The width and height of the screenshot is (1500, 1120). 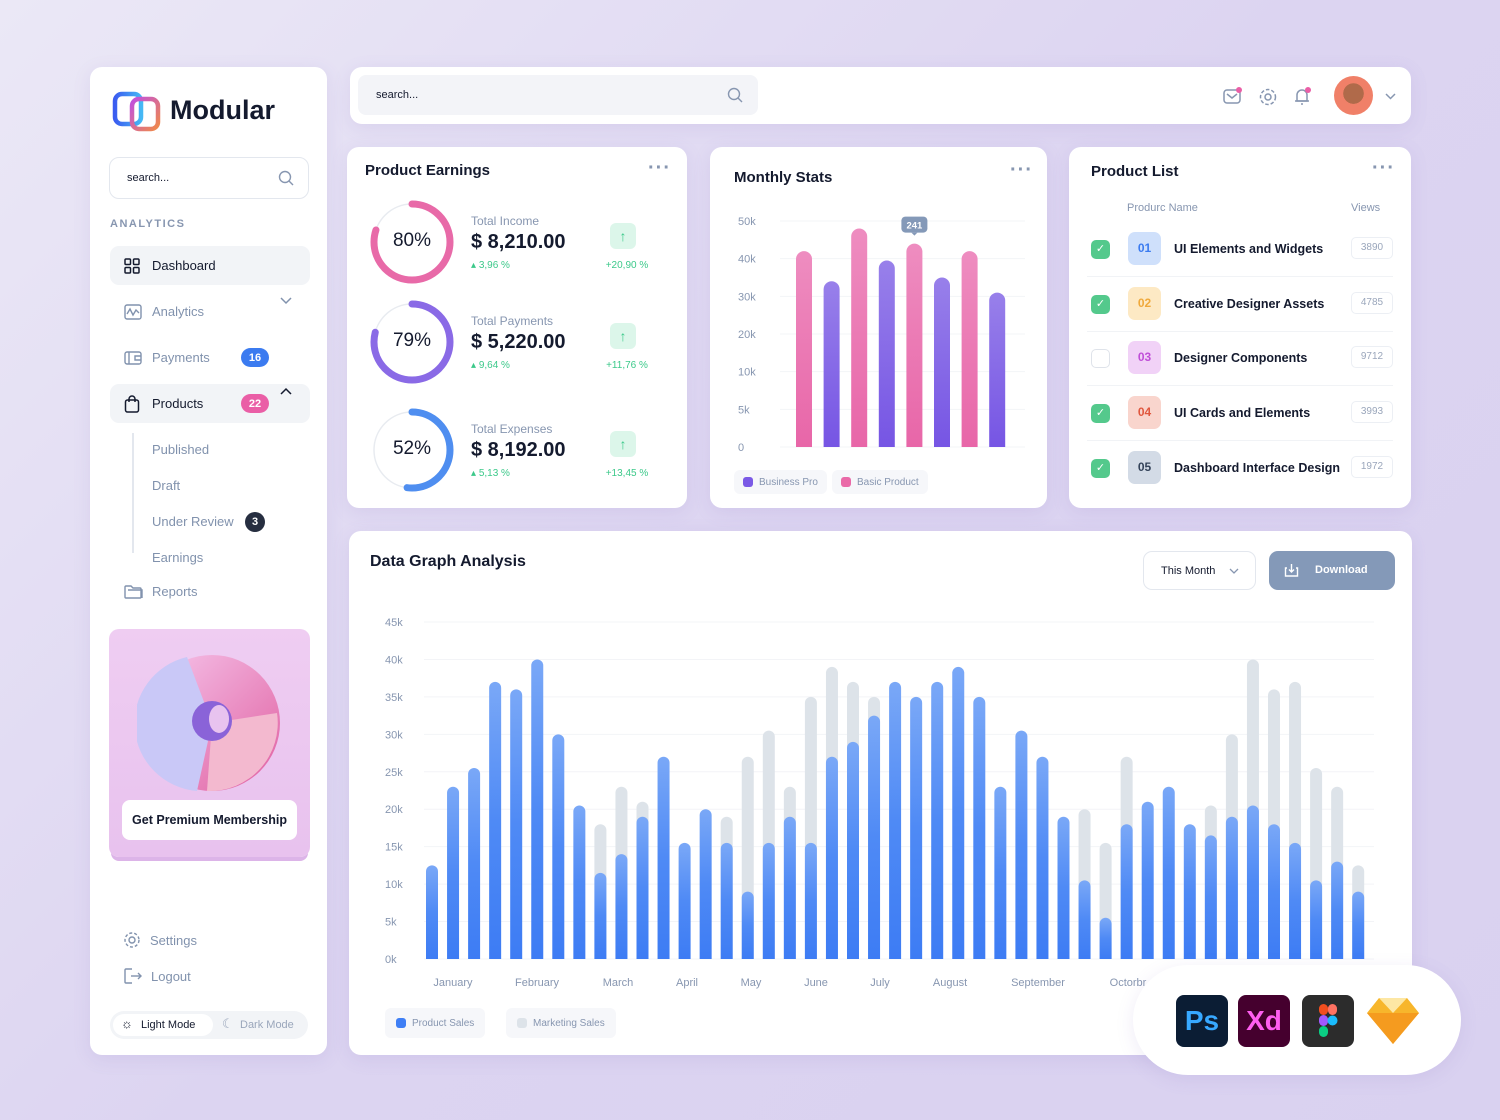 I want to click on sidebar-item-payments: Payments 16, so click(x=210, y=357).